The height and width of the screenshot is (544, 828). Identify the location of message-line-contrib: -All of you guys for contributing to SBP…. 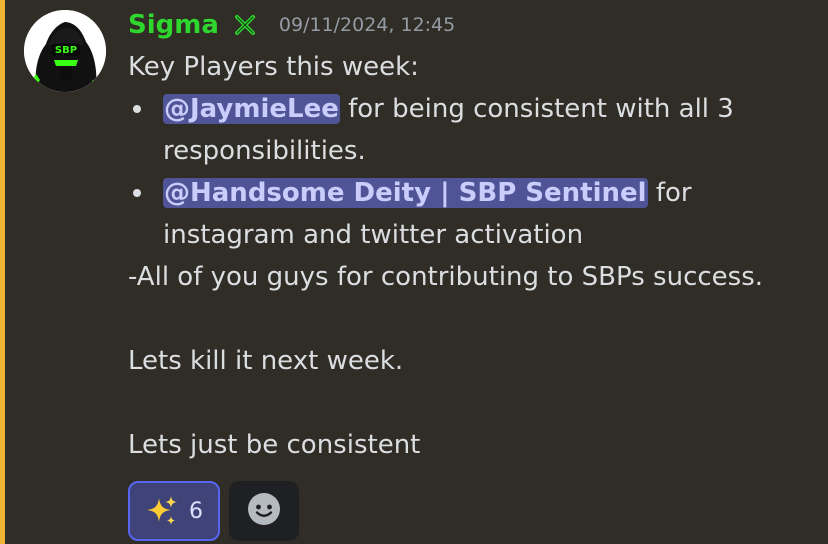
(446, 277).